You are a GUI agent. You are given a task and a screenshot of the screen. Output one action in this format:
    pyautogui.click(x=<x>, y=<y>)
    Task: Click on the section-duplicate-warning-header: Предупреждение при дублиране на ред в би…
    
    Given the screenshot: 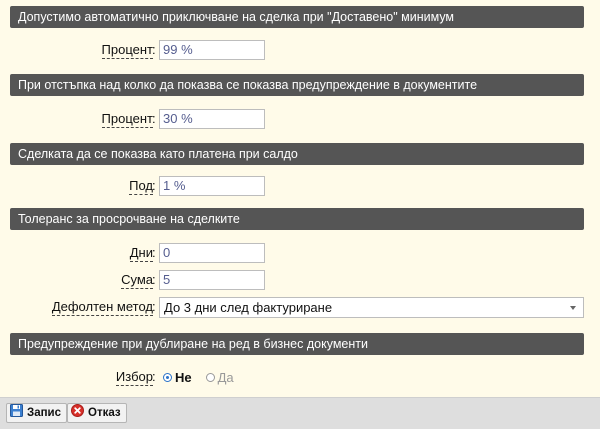 What is the action you would take?
    pyautogui.click(x=297, y=344)
    